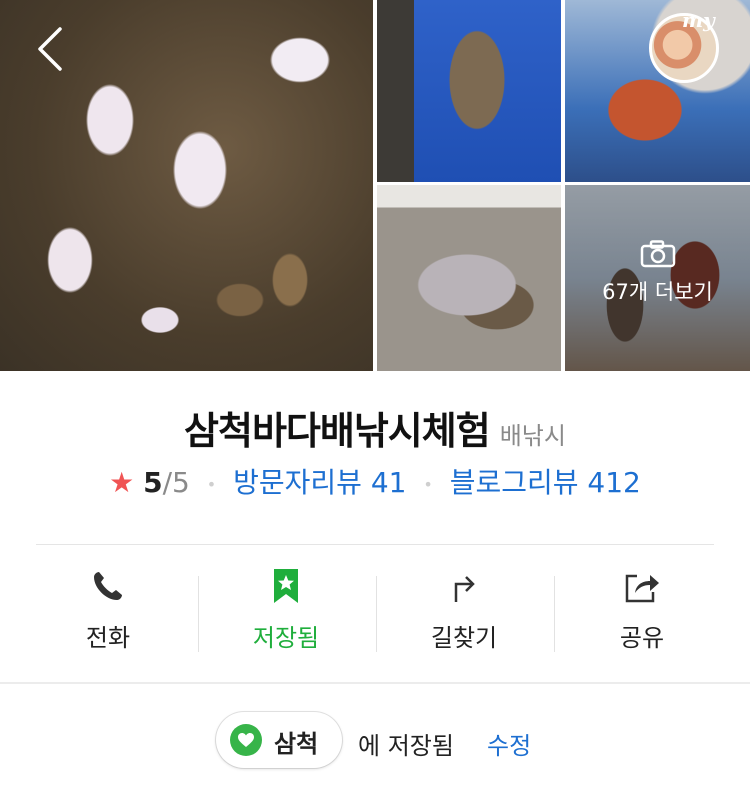 This screenshot has height=785, width=750. What do you see at coordinates (642, 611) in the screenshot?
I see `share-button: 공유` at bounding box center [642, 611].